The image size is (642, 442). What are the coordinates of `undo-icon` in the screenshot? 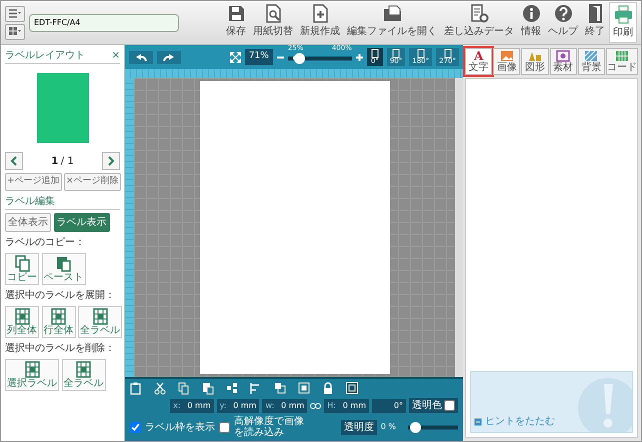 It's located at (141, 57).